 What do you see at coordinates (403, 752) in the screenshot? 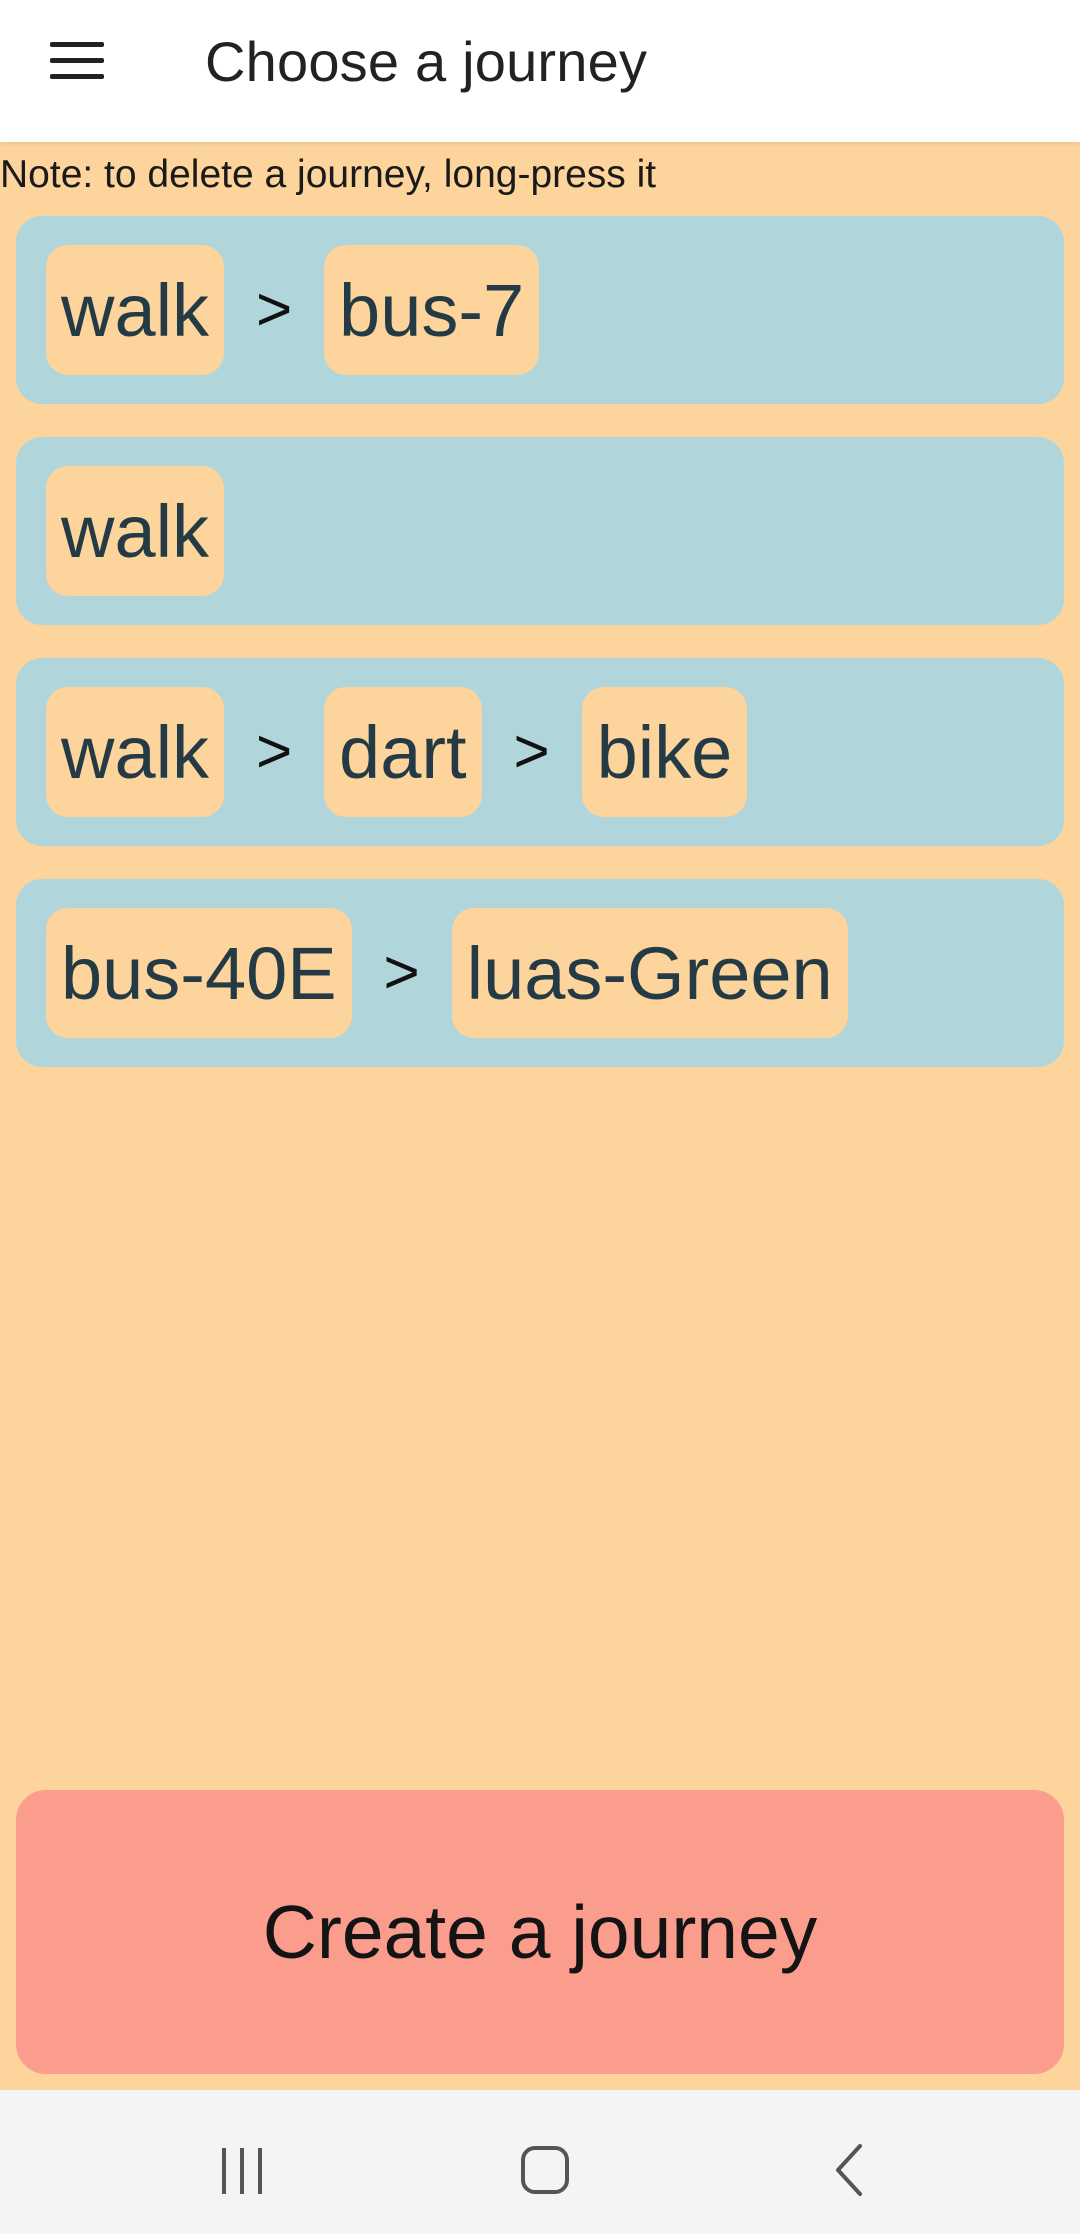
I see `leg-chip: dart` at bounding box center [403, 752].